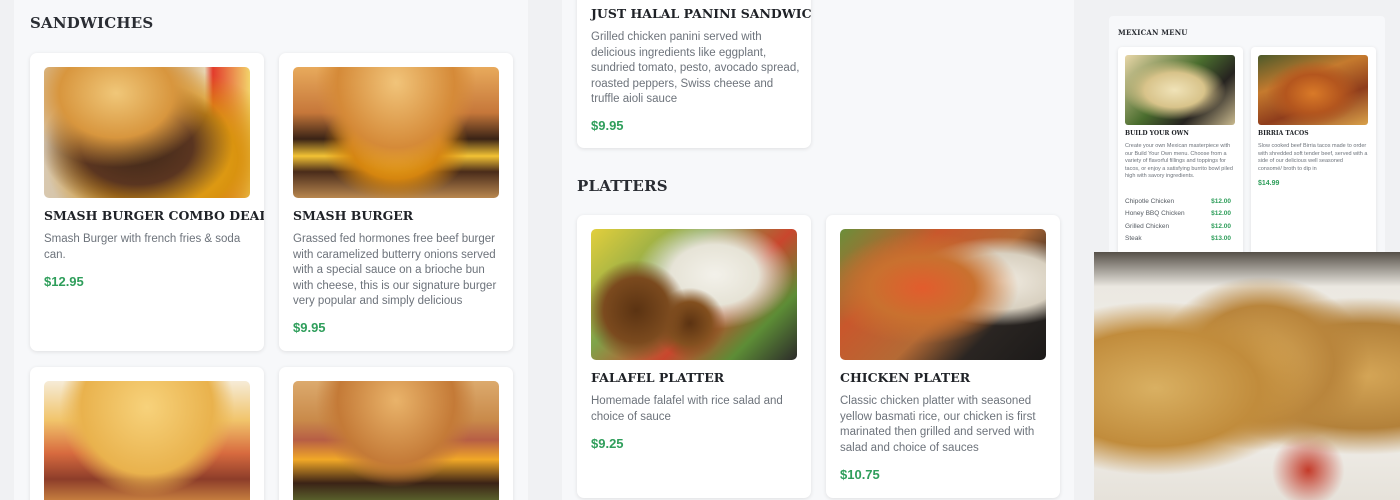 The width and height of the screenshot is (1400, 500). Describe the element at coordinates (607, 443) in the screenshot. I see `item-price: $9.25` at that location.